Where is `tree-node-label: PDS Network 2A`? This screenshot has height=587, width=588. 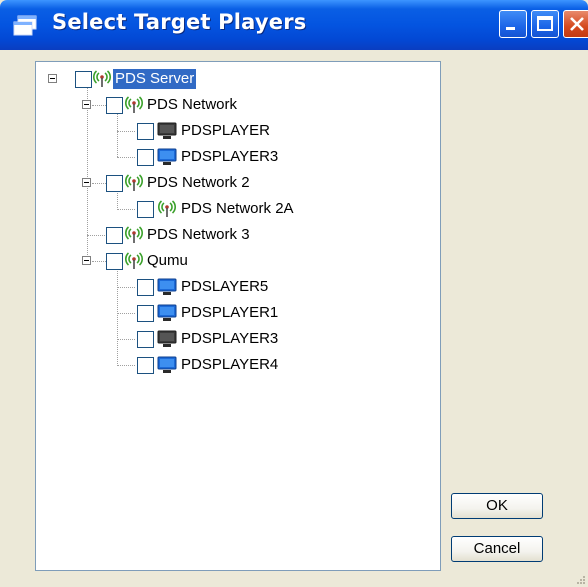
tree-node-label: PDS Network 2A is located at coordinates (237, 209).